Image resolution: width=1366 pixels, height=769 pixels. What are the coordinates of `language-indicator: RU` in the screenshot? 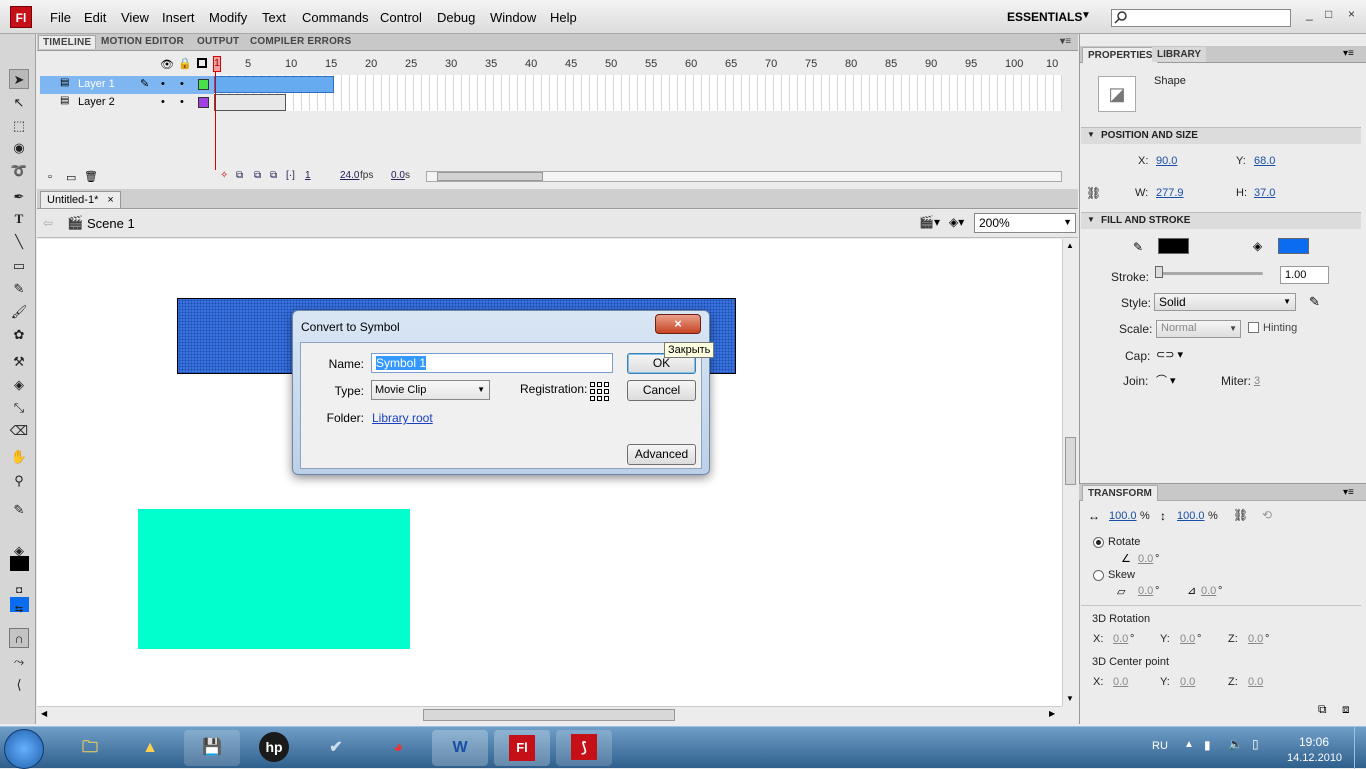 It's located at (1160, 746).